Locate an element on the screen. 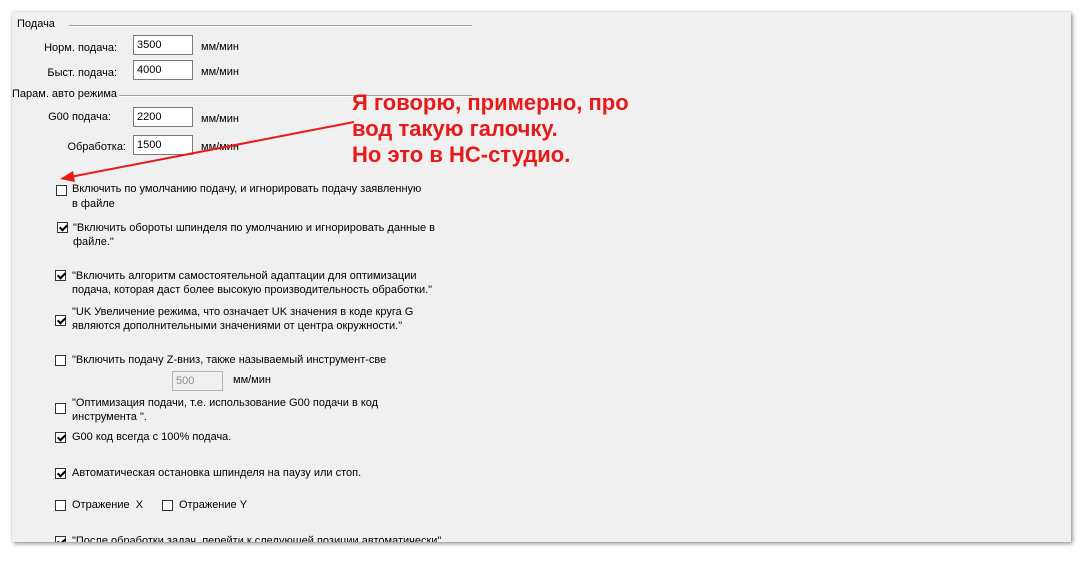  annotation-arrow-line is located at coordinates (212, 149).